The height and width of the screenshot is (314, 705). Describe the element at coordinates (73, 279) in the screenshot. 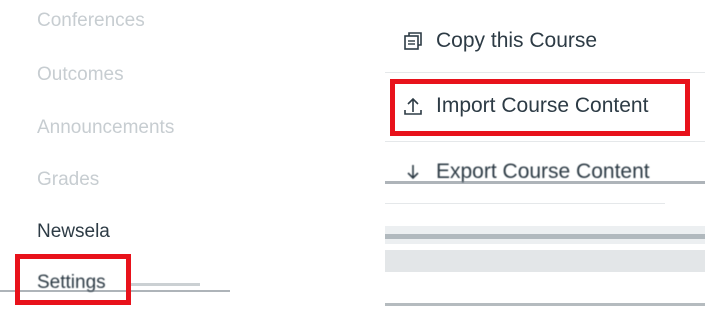

I see `settings-highlight` at that location.